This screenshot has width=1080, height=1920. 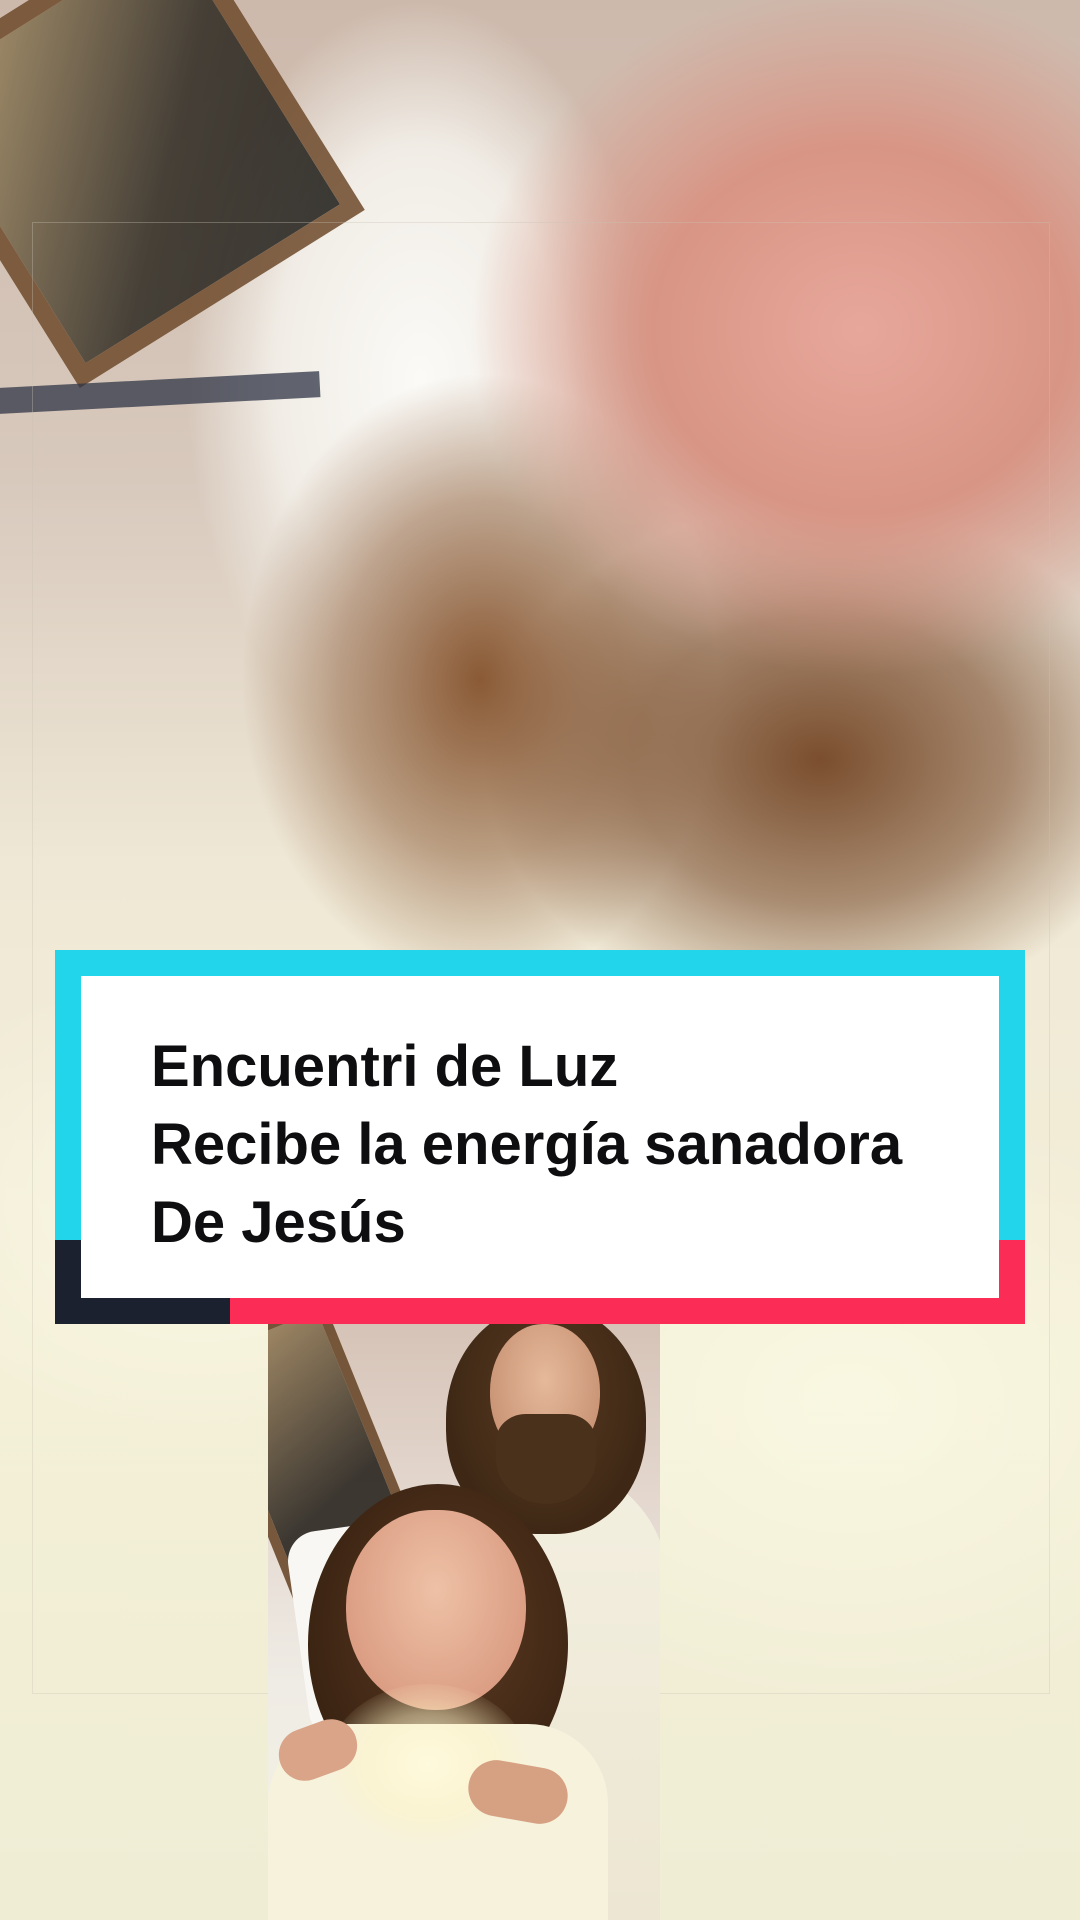 I want to click on inset-photo, so click(x=464, y=1622).